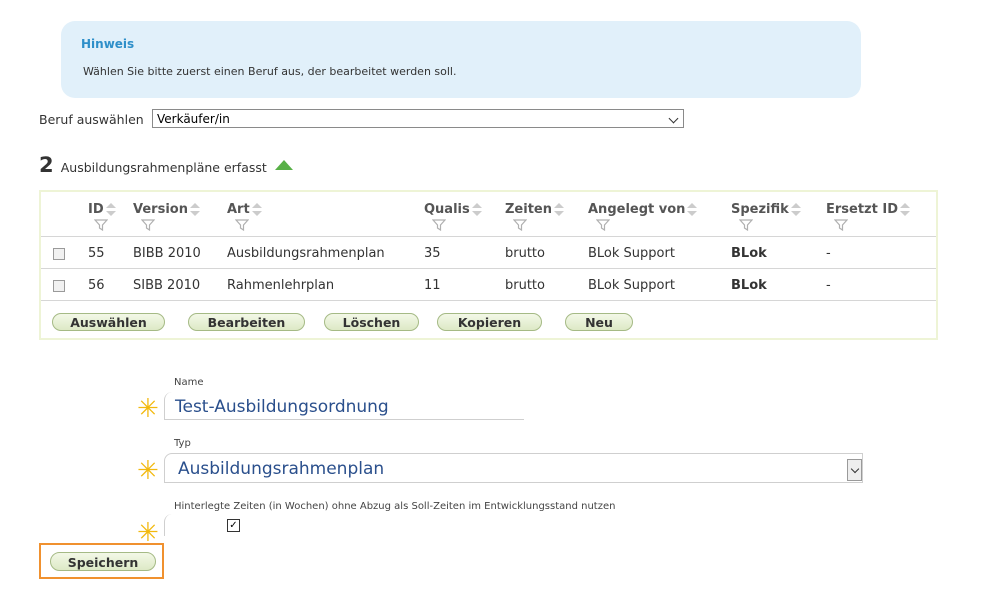 Image resolution: width=987 pixels, height=596 pixels. What do you see at coordinates (246, 322) in the screenshot?
I see `bearbeiten-button: Bearbeiten` at bounding box center [246, 322].